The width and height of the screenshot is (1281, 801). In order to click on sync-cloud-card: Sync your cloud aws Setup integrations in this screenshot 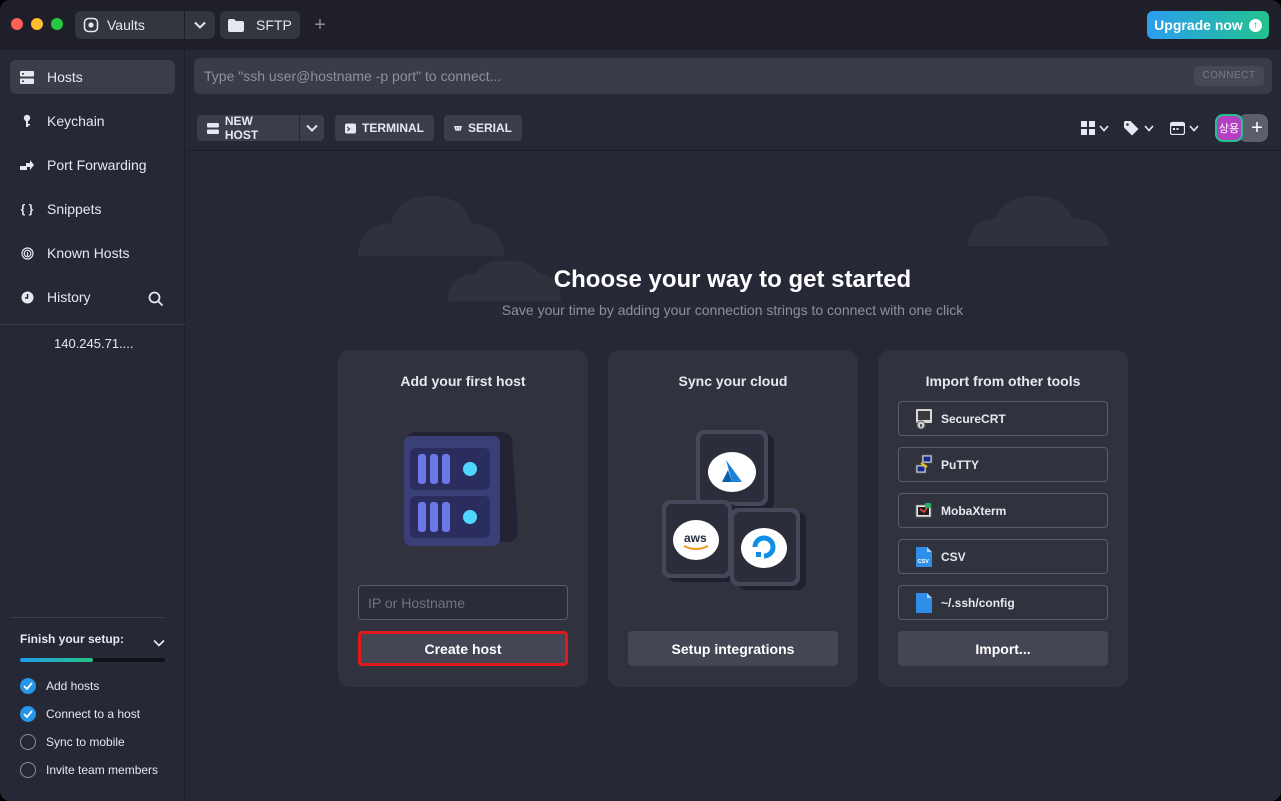, I will do `click(733, 518)`.